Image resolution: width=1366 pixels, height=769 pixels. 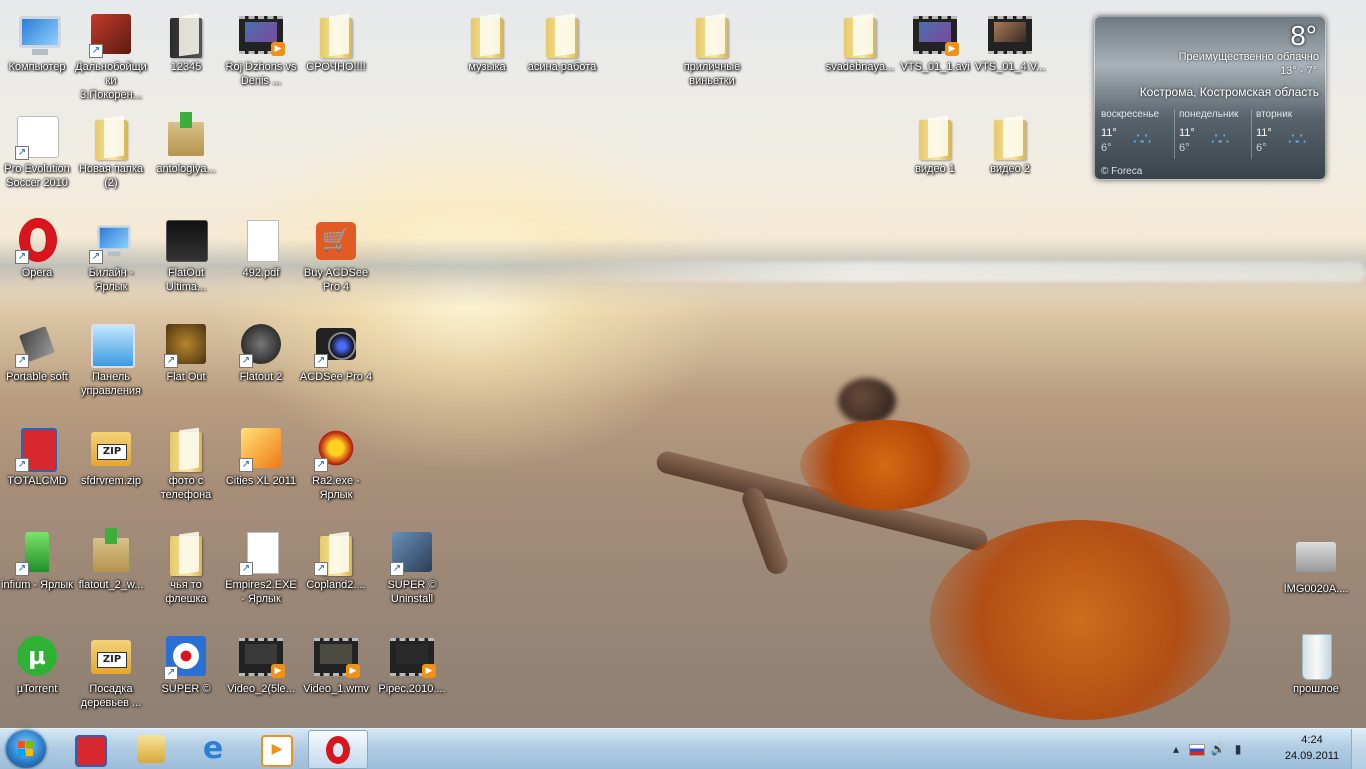 I want to click on desktop-icon-folder-asina: асина работа, so click(x=562, y=42).